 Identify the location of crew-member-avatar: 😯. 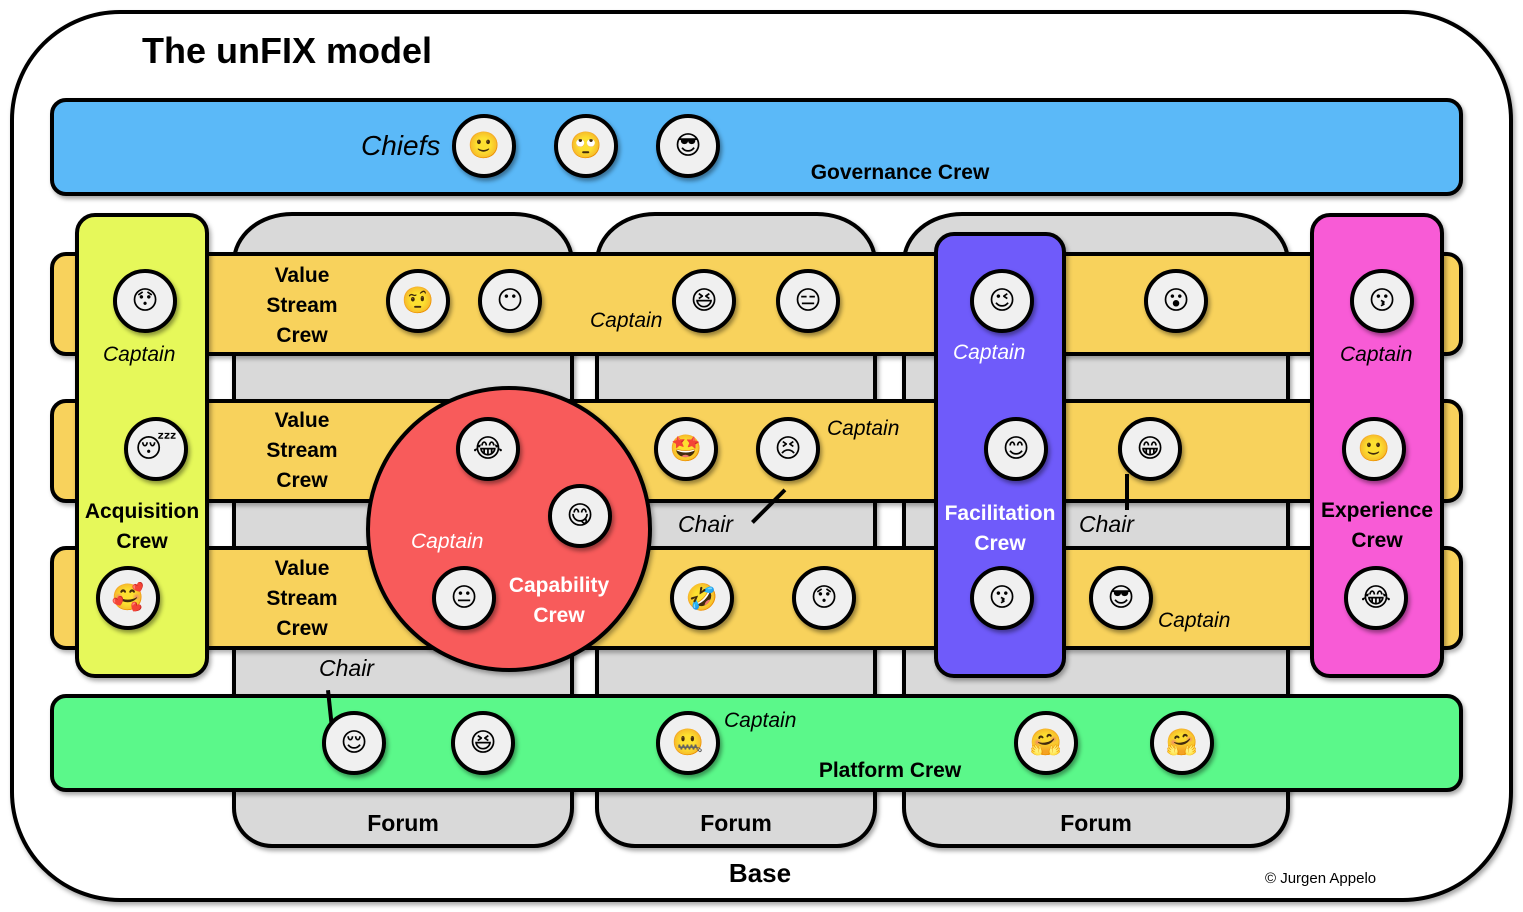
(824, 598).